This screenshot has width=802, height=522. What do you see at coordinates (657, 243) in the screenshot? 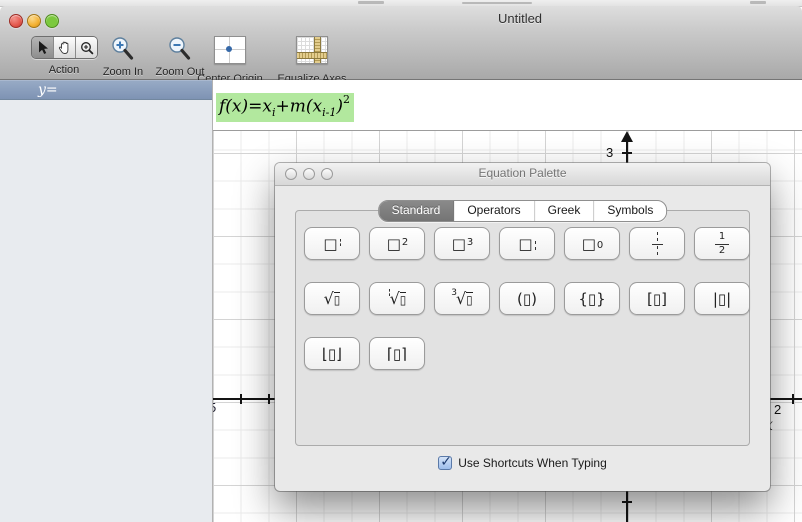
I see `fraction-template-button` at bounding box center [657, 243].